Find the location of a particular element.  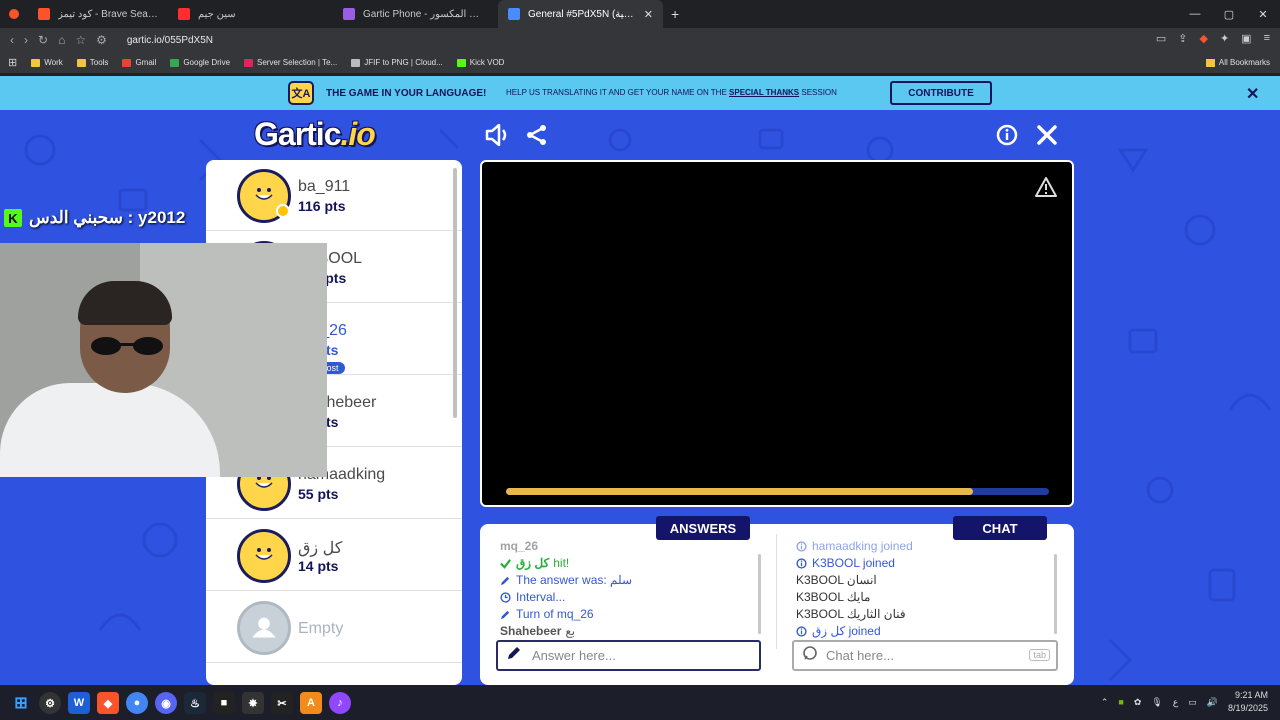

steam-app-icon: ♨ is located at coordinates (195, 703).